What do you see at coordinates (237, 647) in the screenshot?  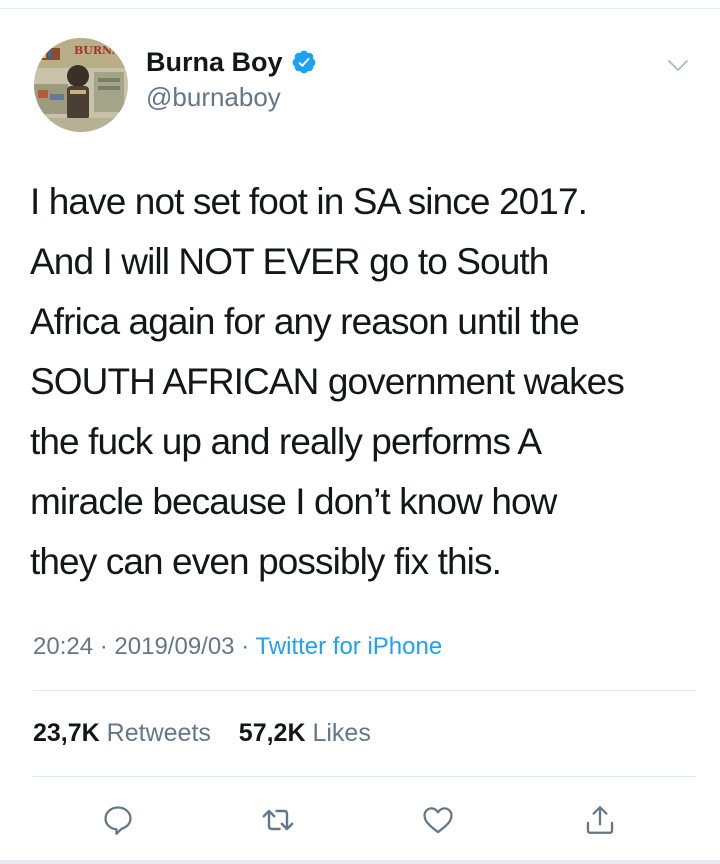 I see `tweet-metadata: 20:24 · 2019/09/03 · Twitter for iPhone` at bounding box center [237, 647].